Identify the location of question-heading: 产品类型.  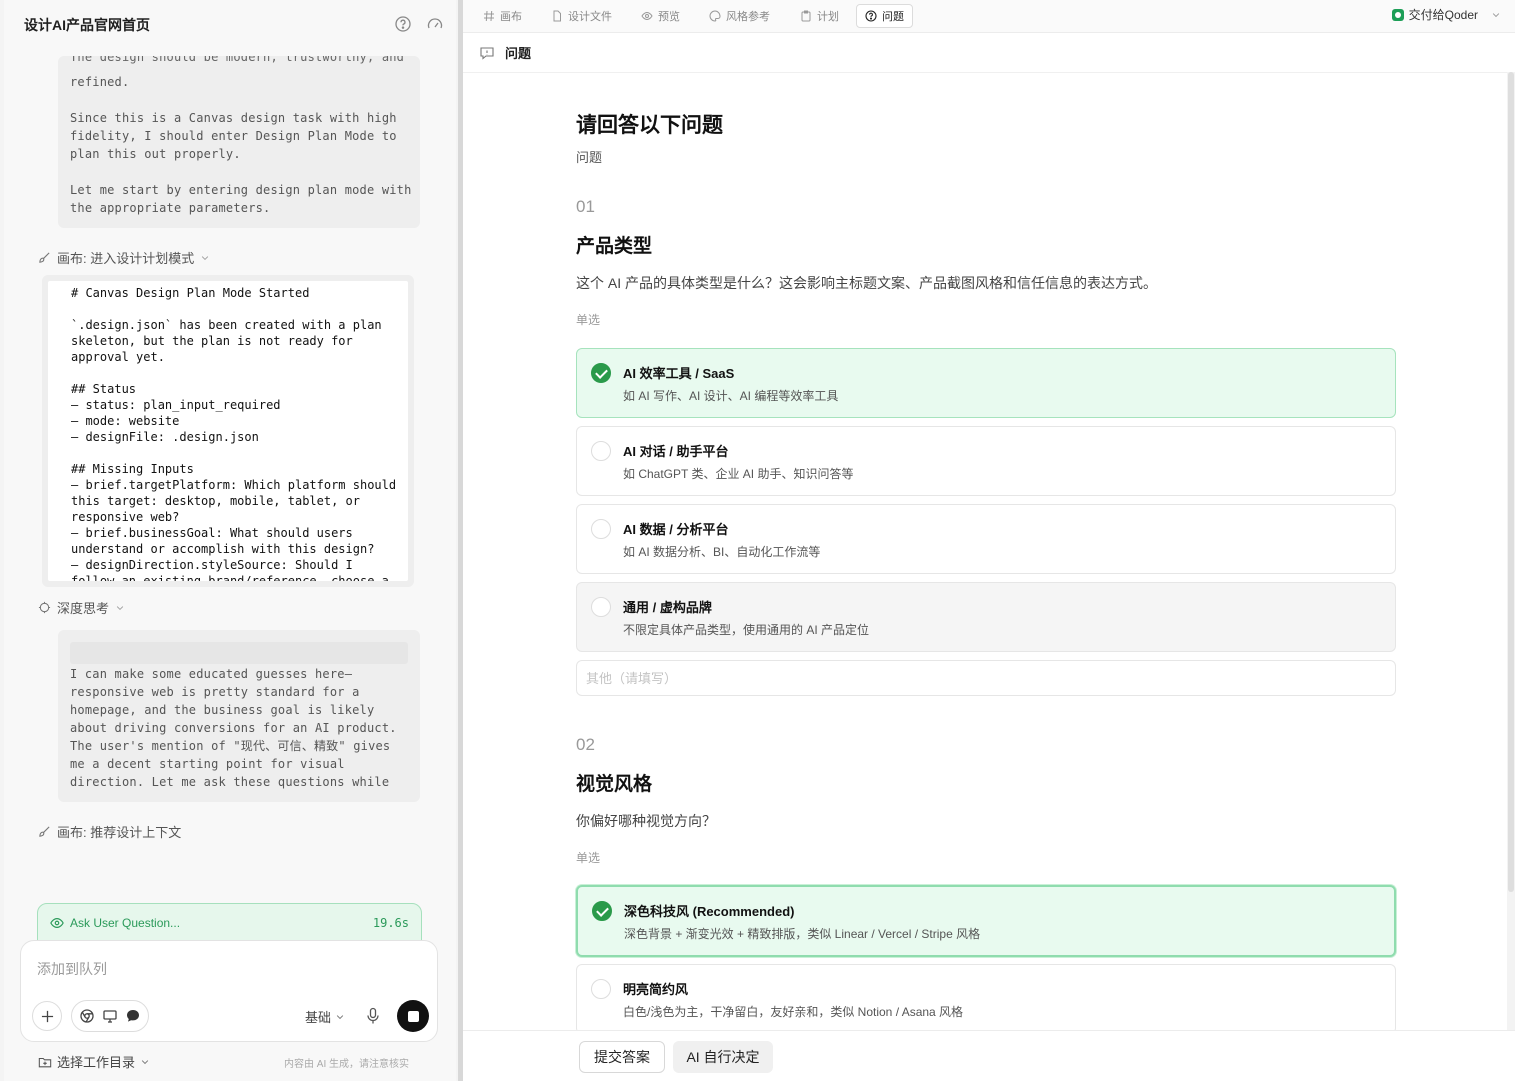
(614, 246).